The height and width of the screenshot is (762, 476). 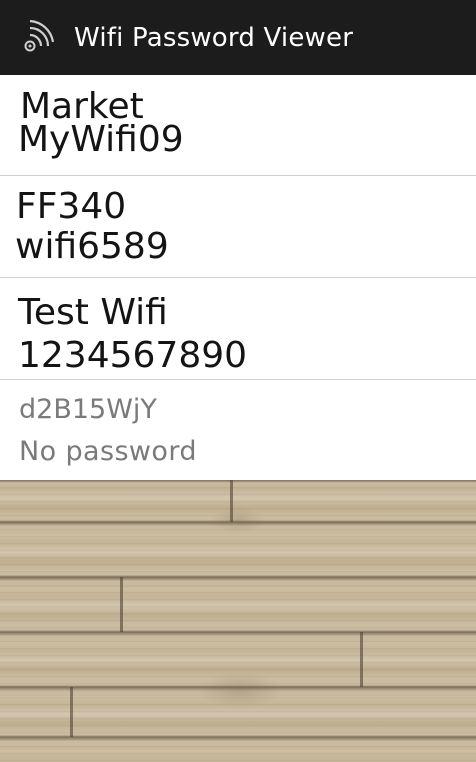 I want to click on network-password: 1234567890, so click(x=133, y=355).